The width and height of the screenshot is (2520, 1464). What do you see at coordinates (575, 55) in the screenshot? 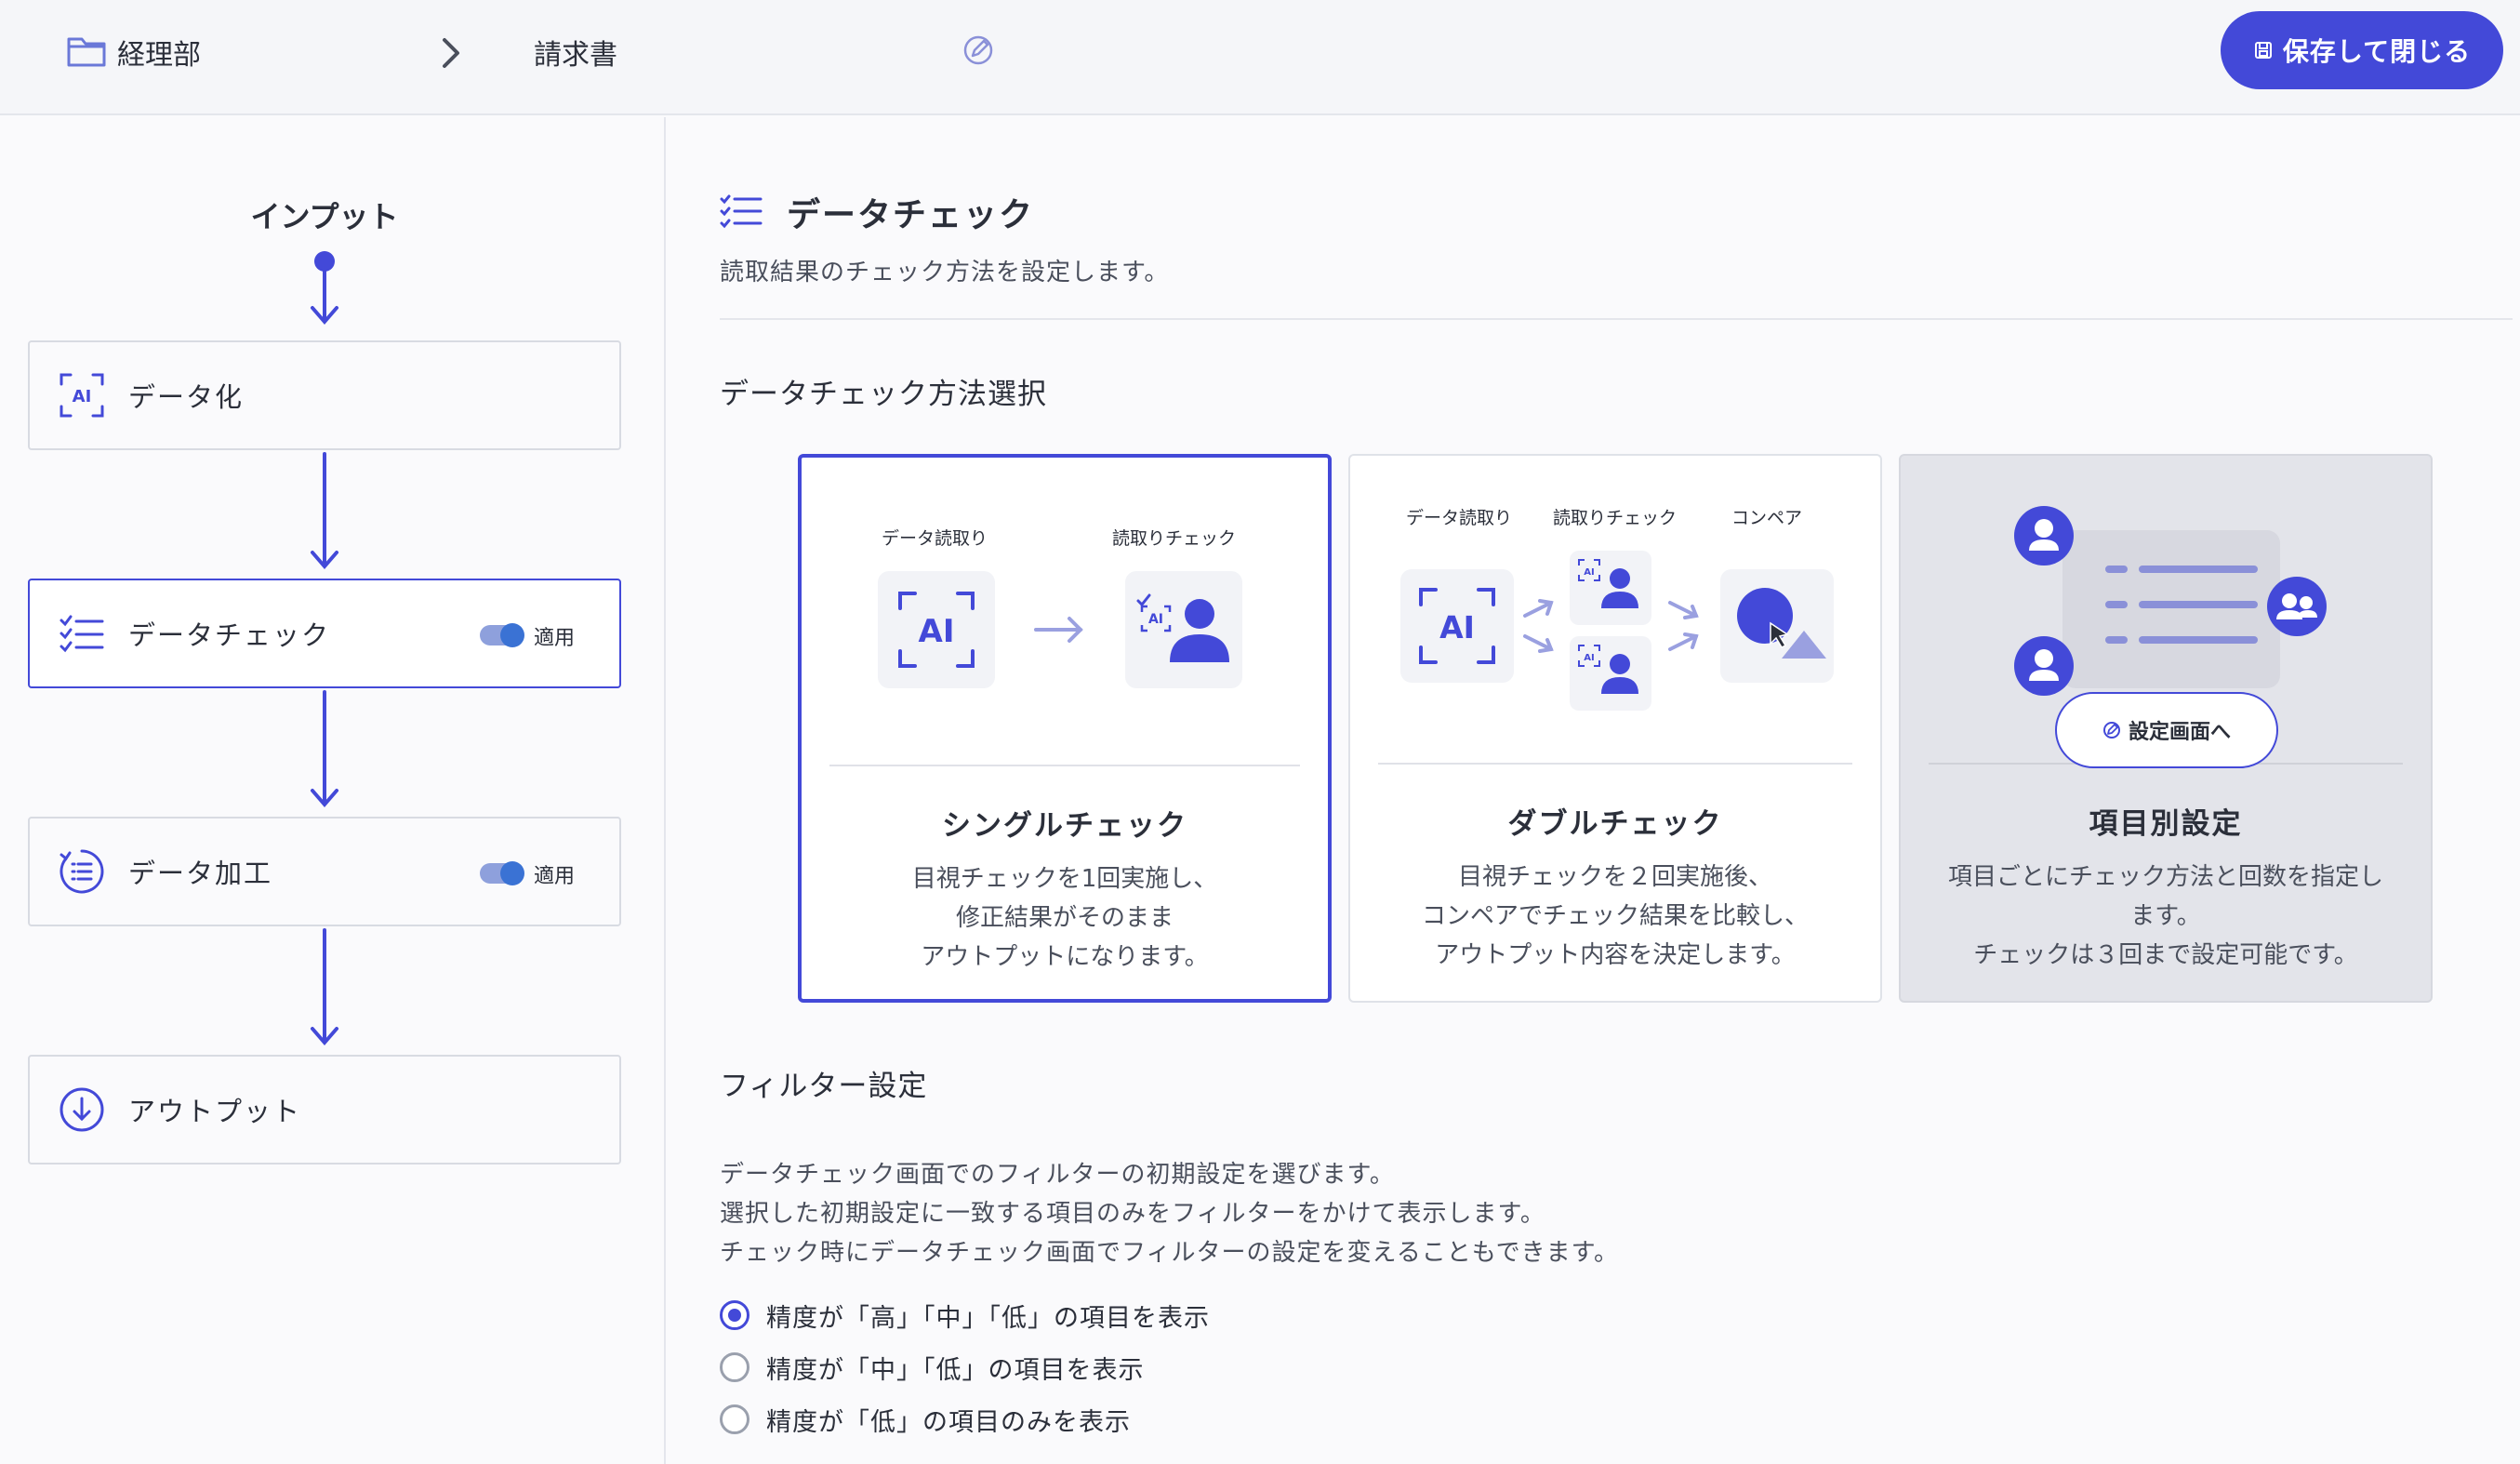
I see `breadcrumb-document: 請求書` at bounding box center [575, 55].